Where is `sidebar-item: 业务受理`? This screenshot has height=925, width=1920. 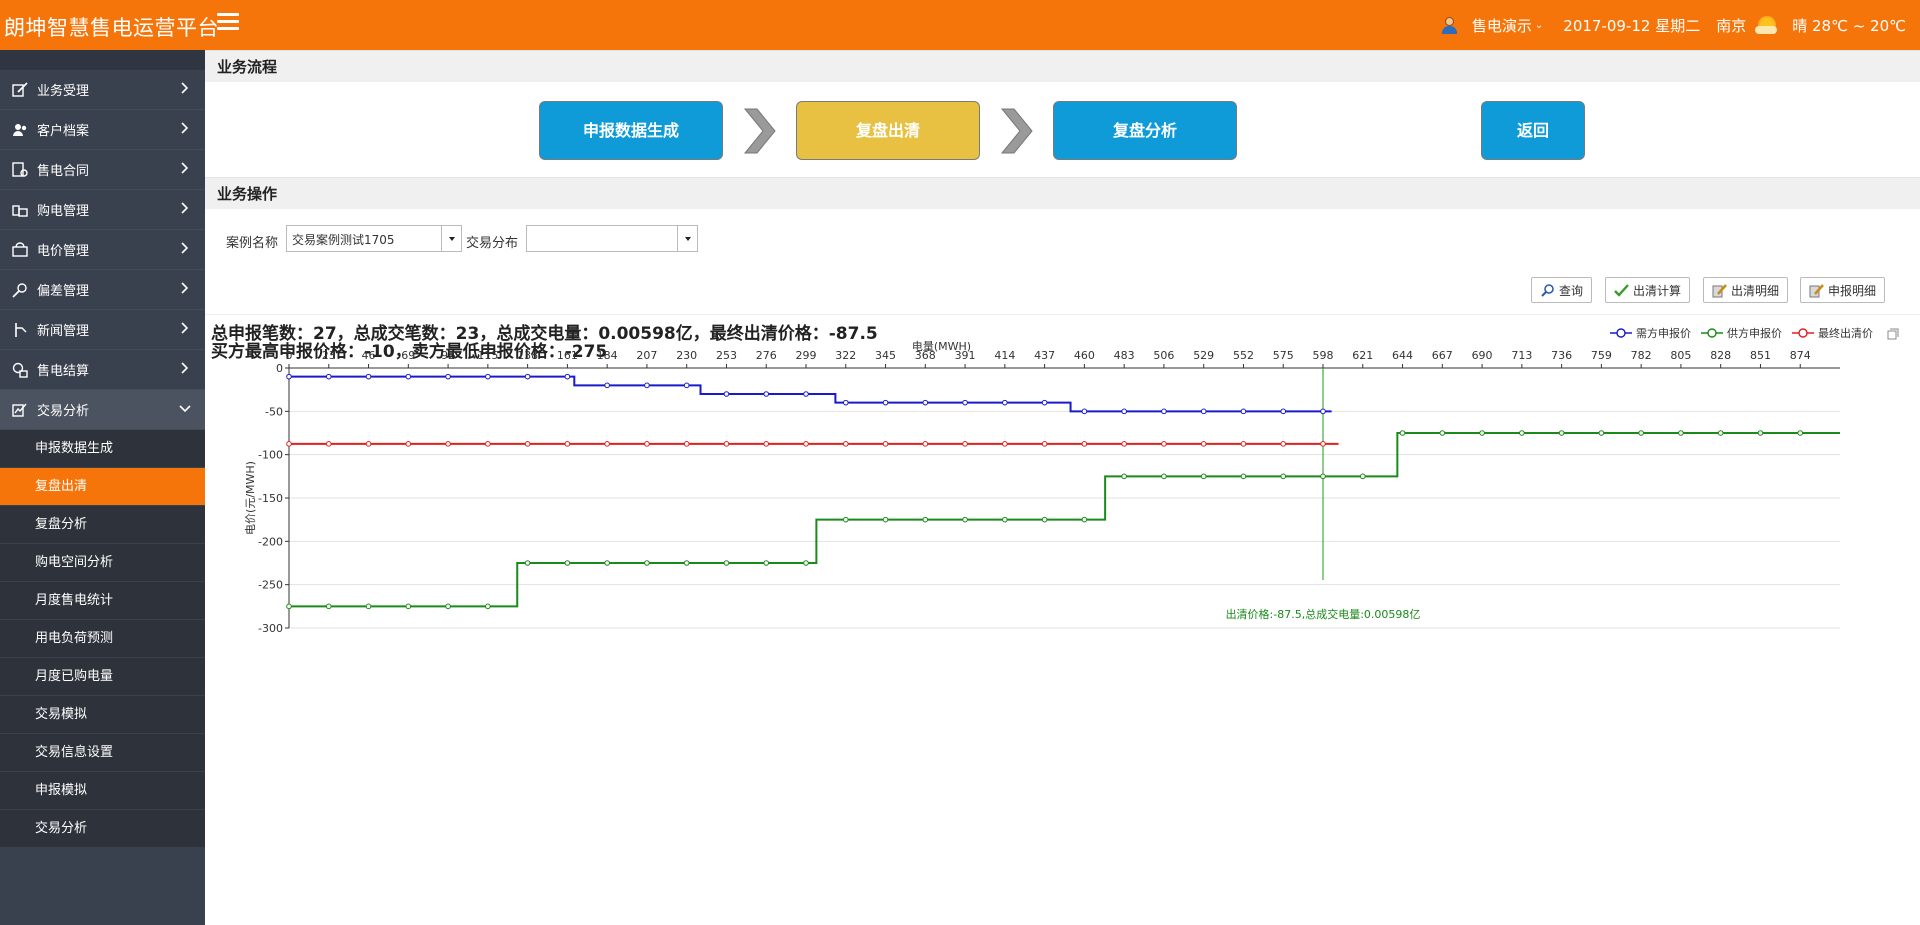 sidebar-item: 业务受理 is located at coordinates (102, 90).